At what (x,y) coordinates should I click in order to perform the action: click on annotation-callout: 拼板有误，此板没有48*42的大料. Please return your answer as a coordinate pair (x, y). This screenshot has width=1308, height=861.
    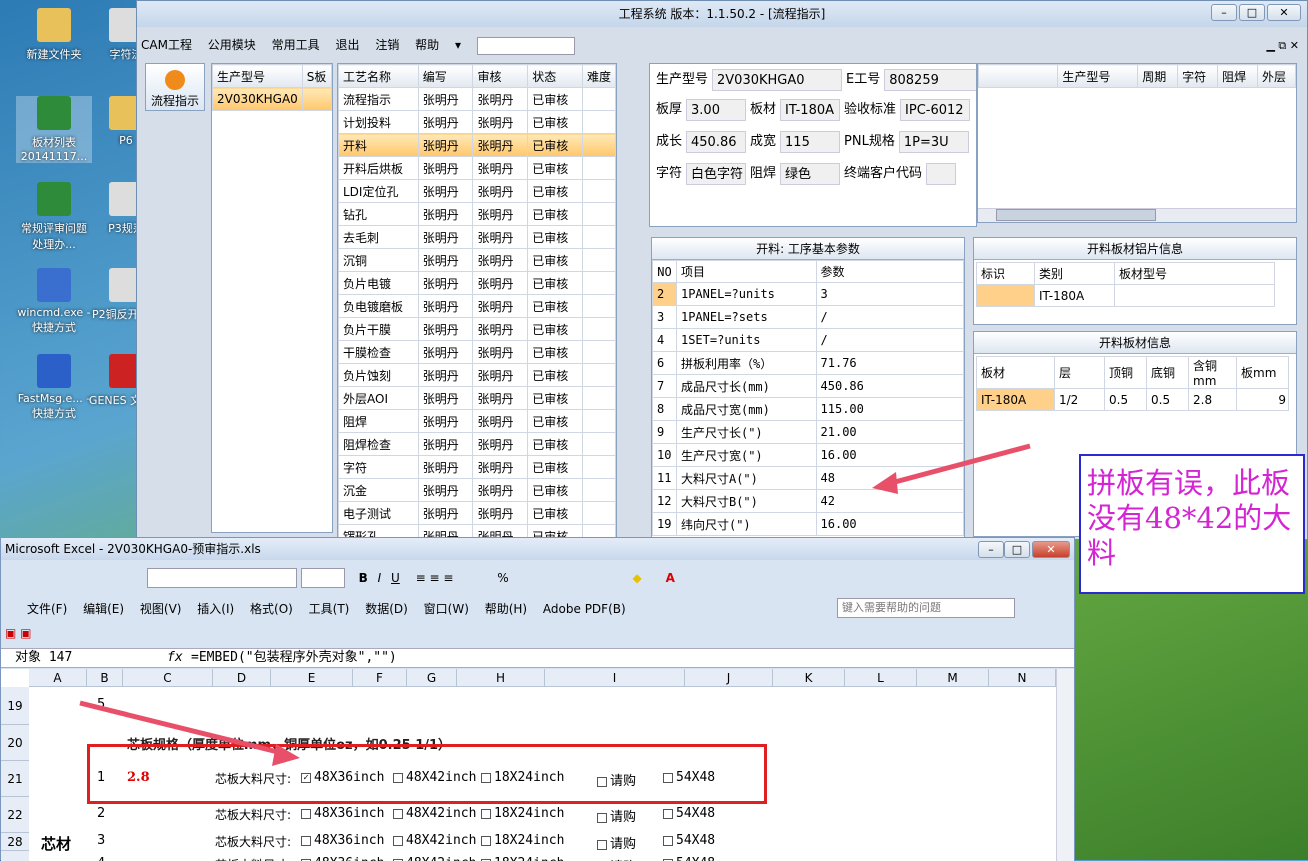
    Looking at the image, I should click on (1192, 524).